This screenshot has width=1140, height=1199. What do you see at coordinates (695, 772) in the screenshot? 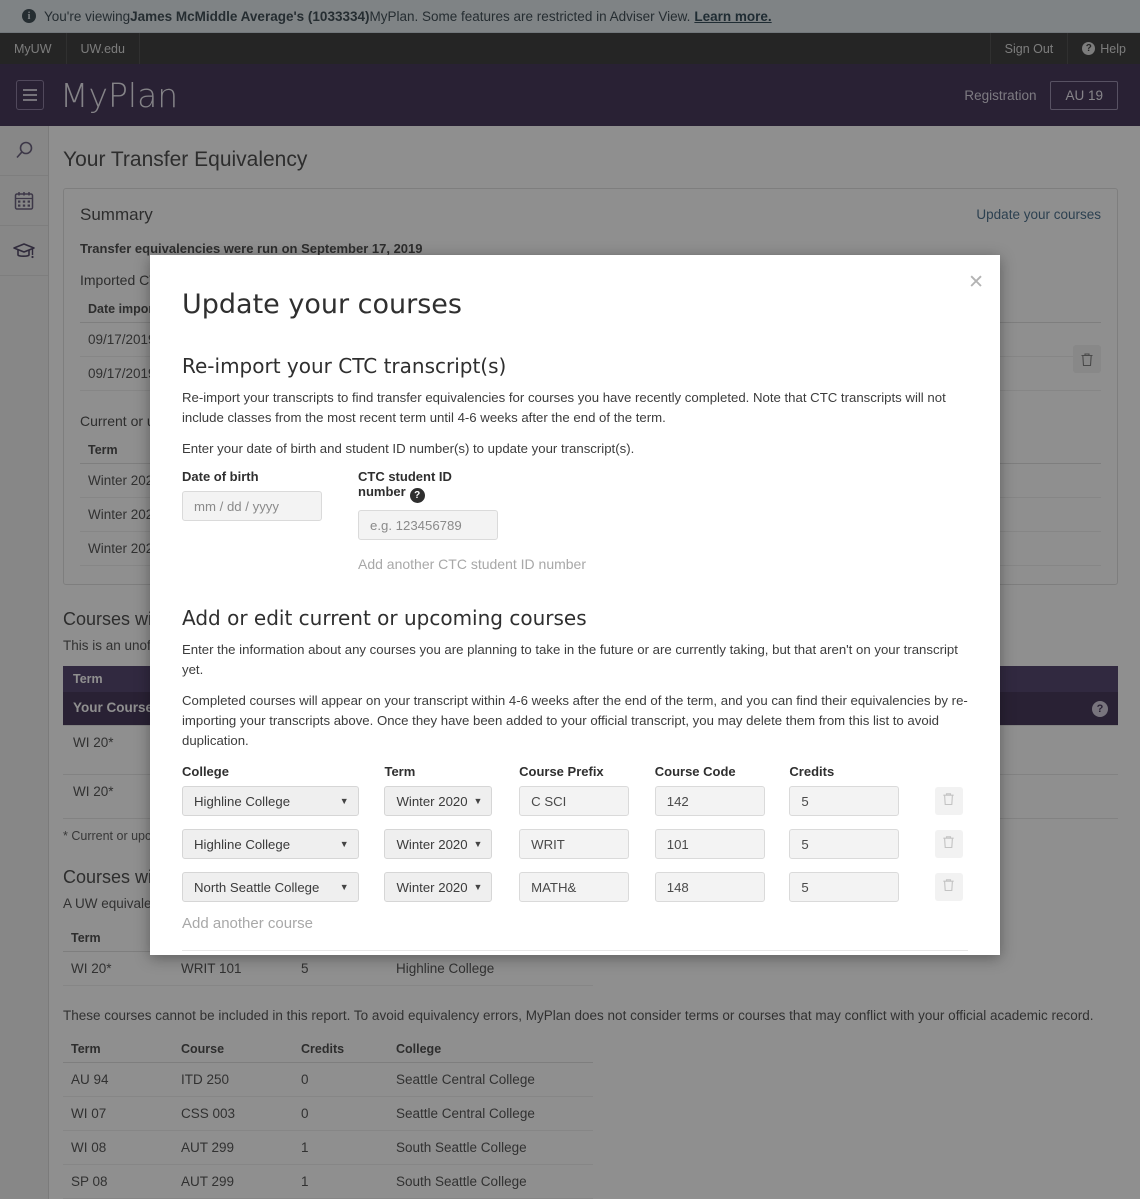
I see `col-header-course-code: Course Code` at bounding box center [695, 772].